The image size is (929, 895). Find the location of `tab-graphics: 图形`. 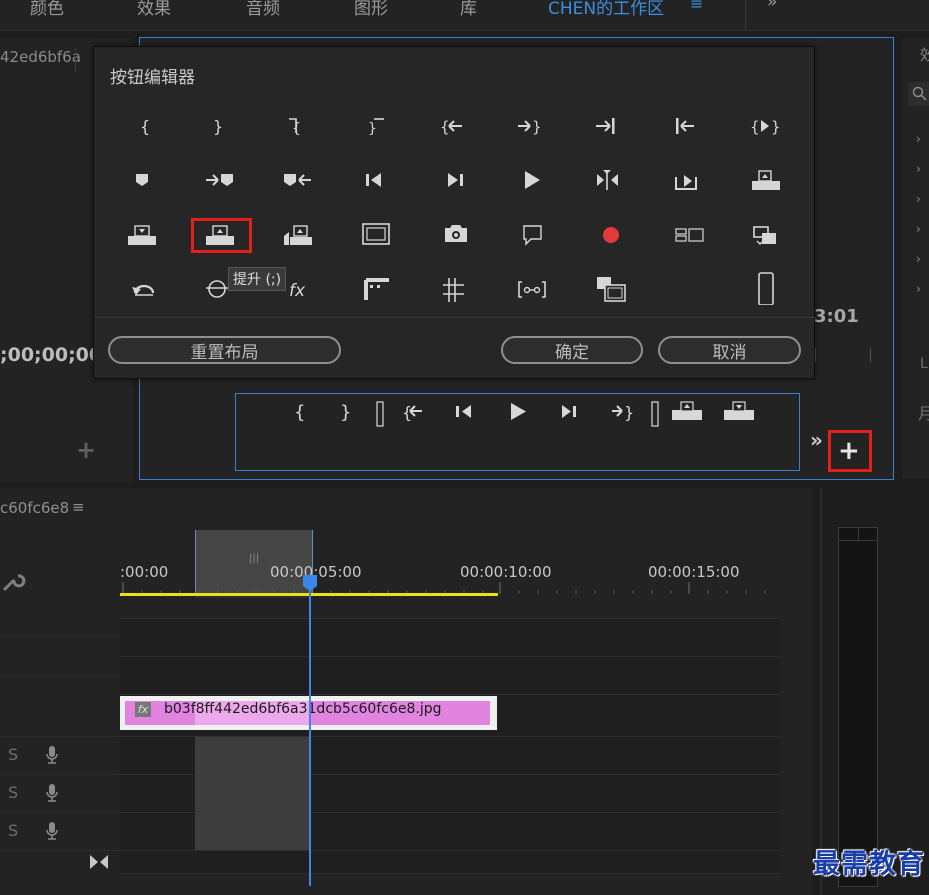

tab-graphics: 图形 is located at coordinates (371, 9).